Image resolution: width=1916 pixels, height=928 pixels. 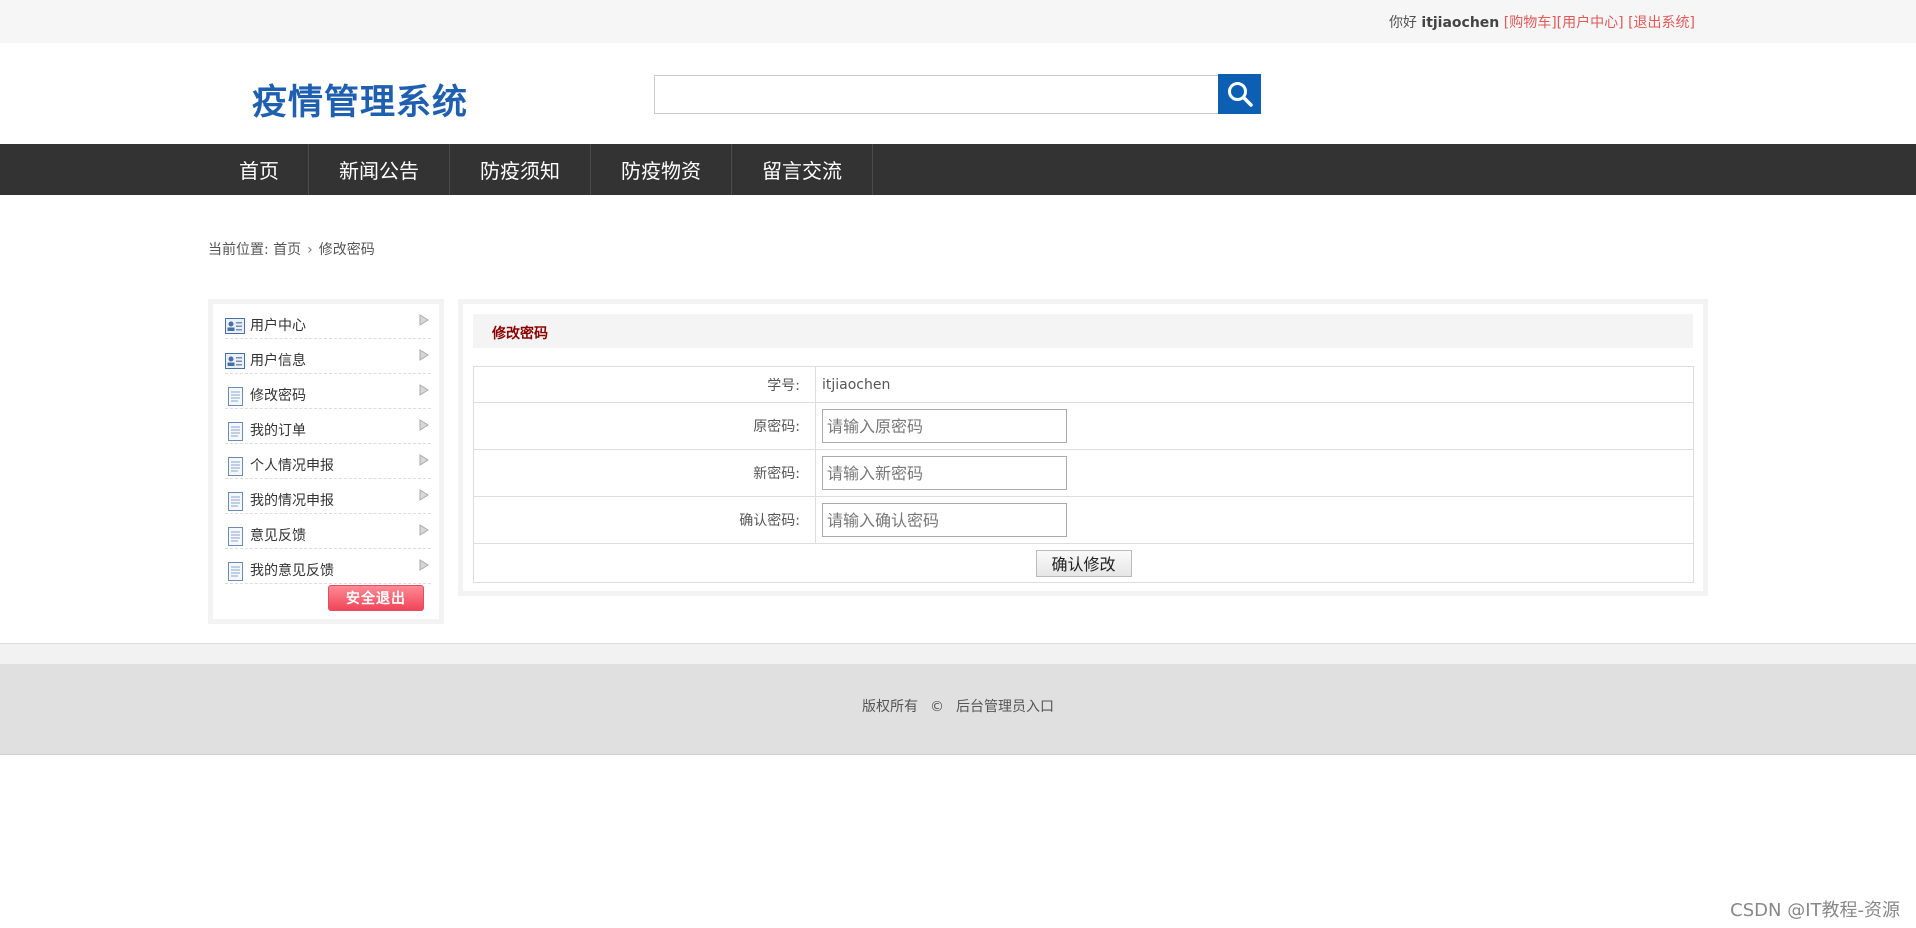 What do you see at coordinates (958, 169) in the screenshot?
I see `main-nav: 首页 新闻公告 防疫须知 防疫物资 留言交流` at bounding box center [958, 169].